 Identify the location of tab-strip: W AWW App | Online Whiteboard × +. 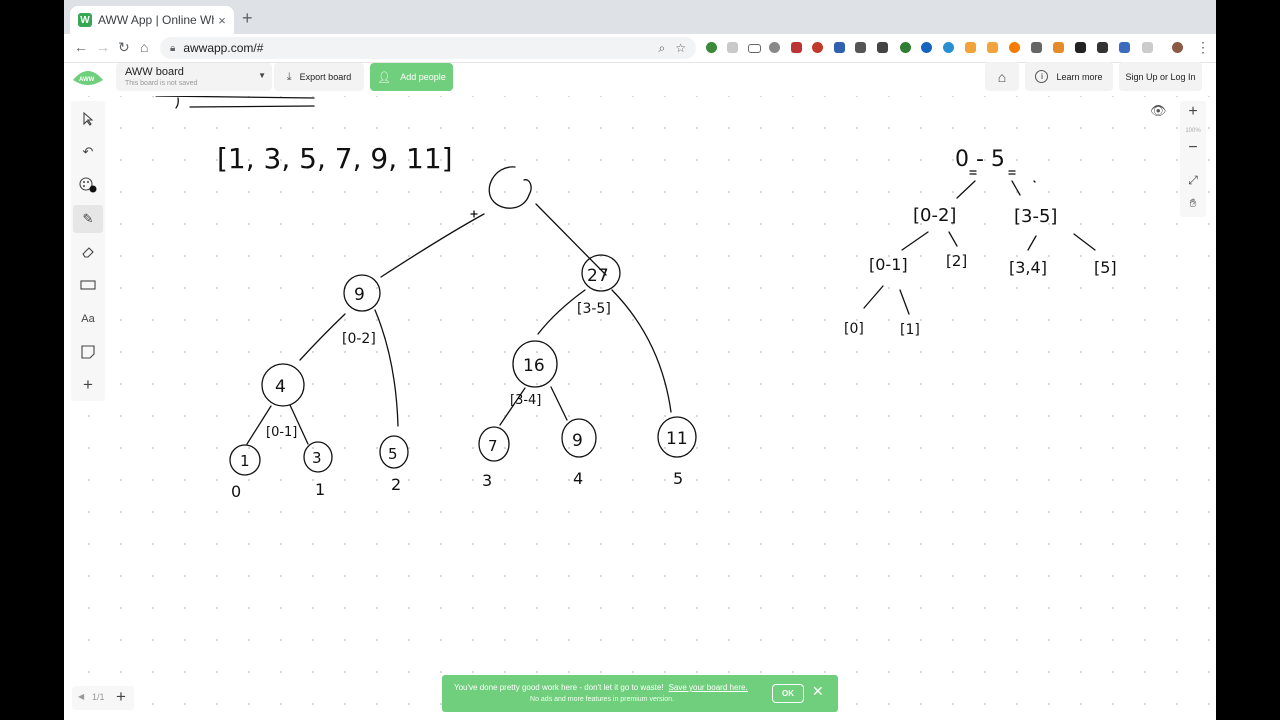
(640, 17).